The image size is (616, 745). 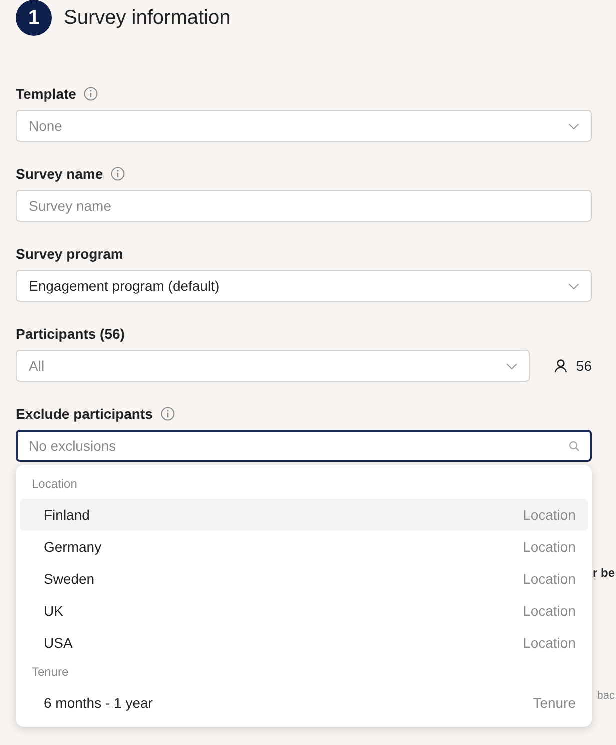 What do you see at coordinates (304, 515) in the screenshot?
I see `menu-item: Finland Location` at bounding box center [304, 515].